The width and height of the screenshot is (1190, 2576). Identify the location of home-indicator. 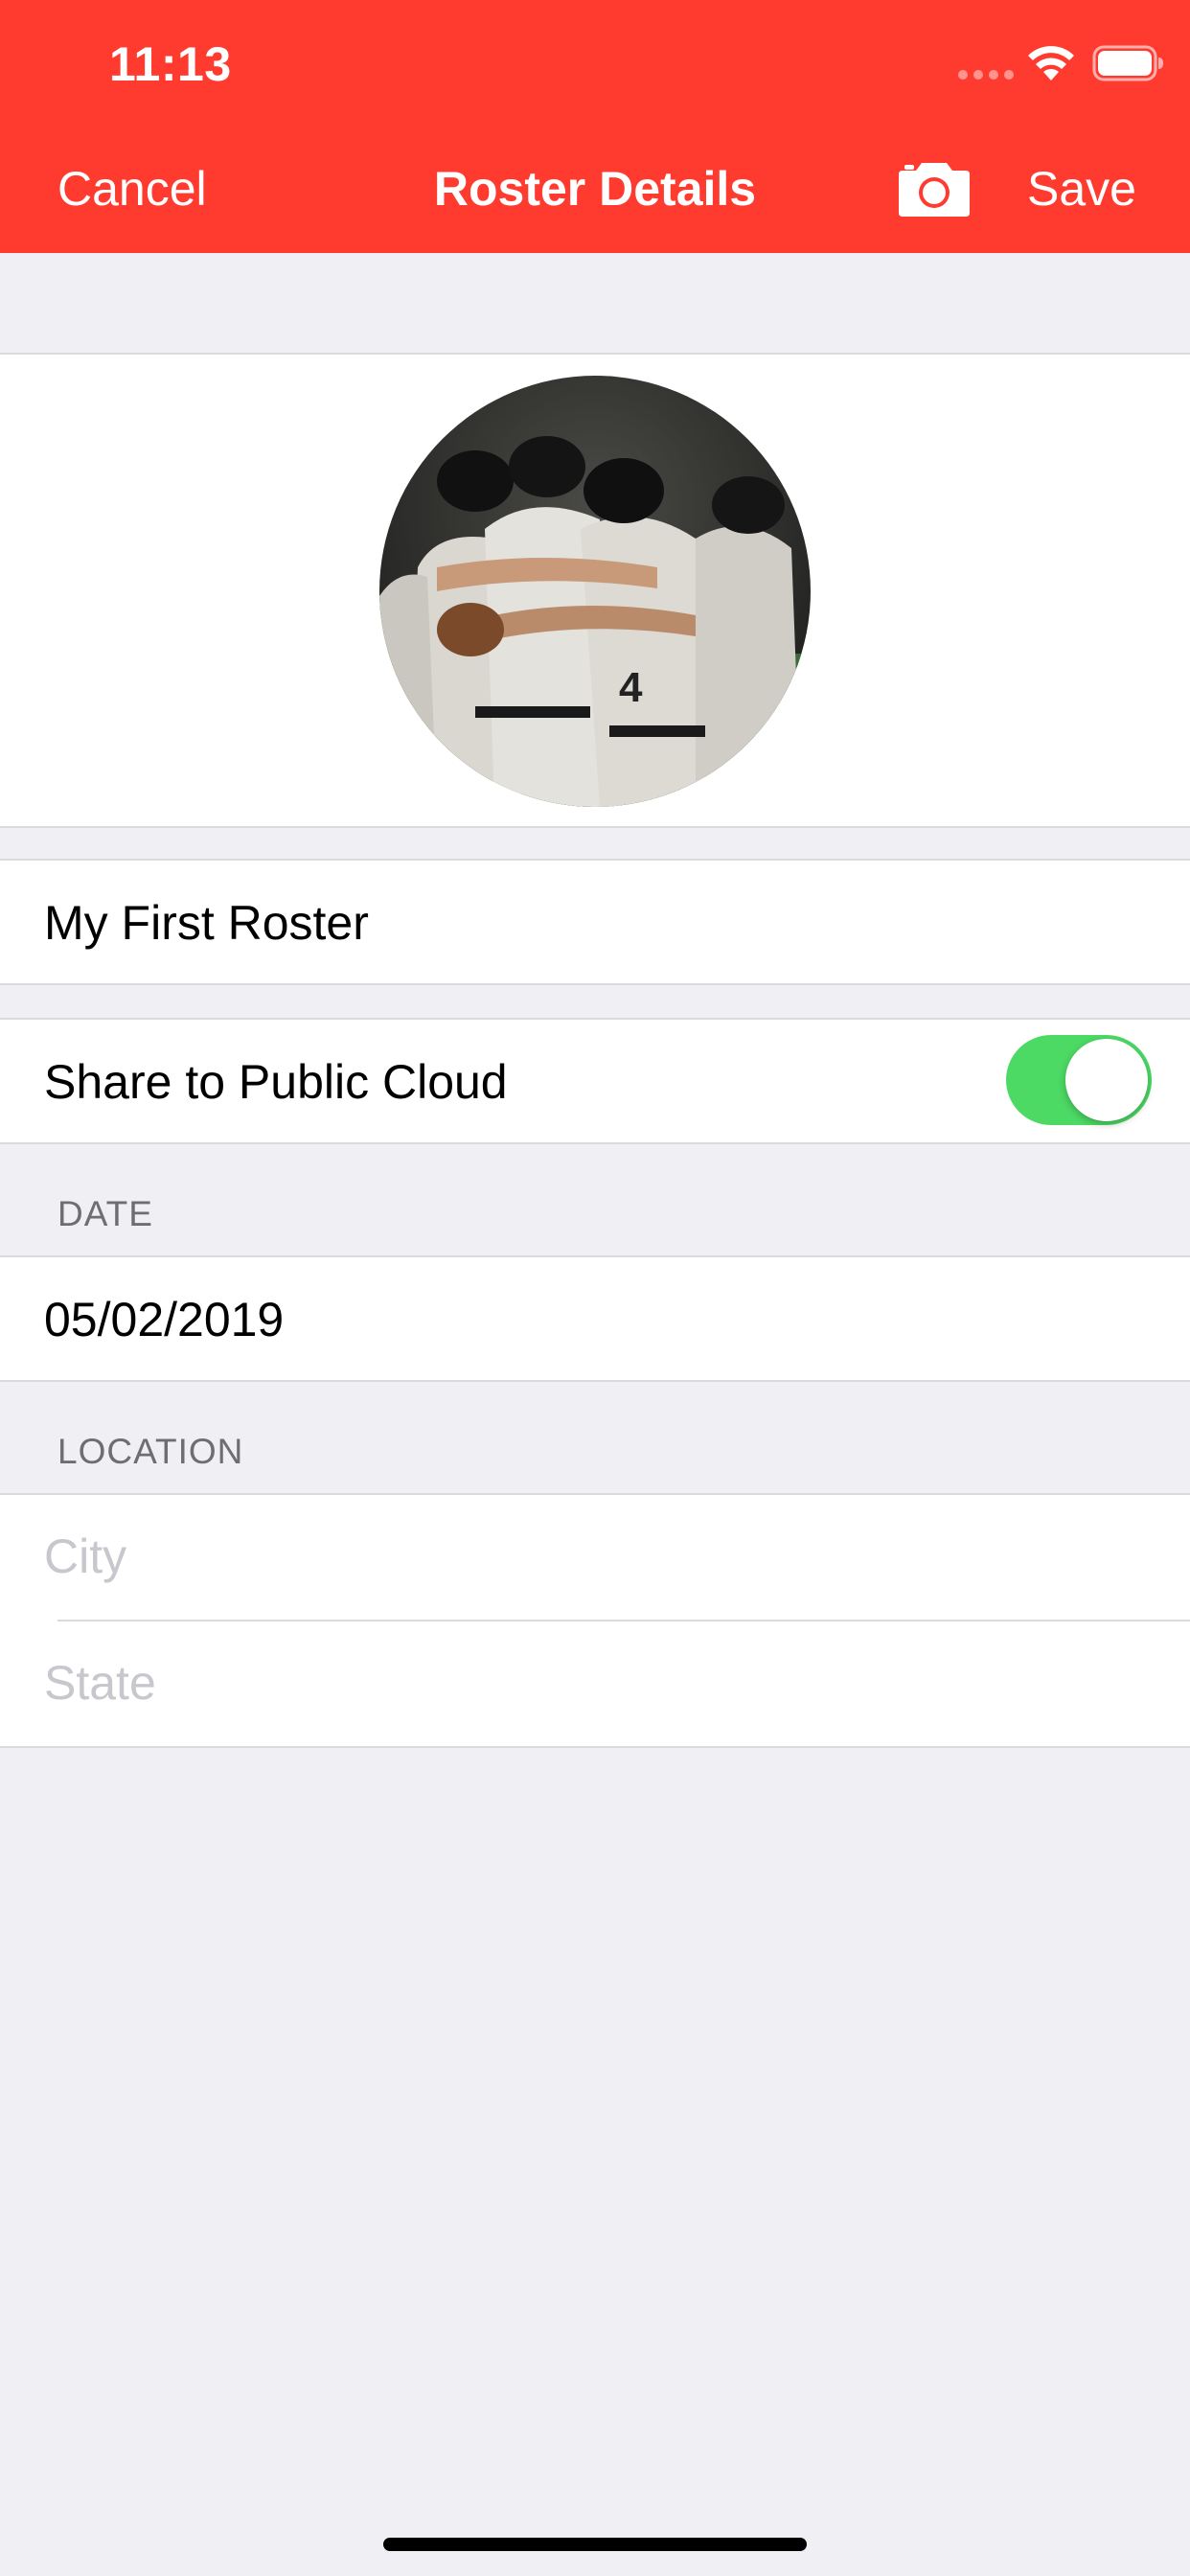
(595, 2544).